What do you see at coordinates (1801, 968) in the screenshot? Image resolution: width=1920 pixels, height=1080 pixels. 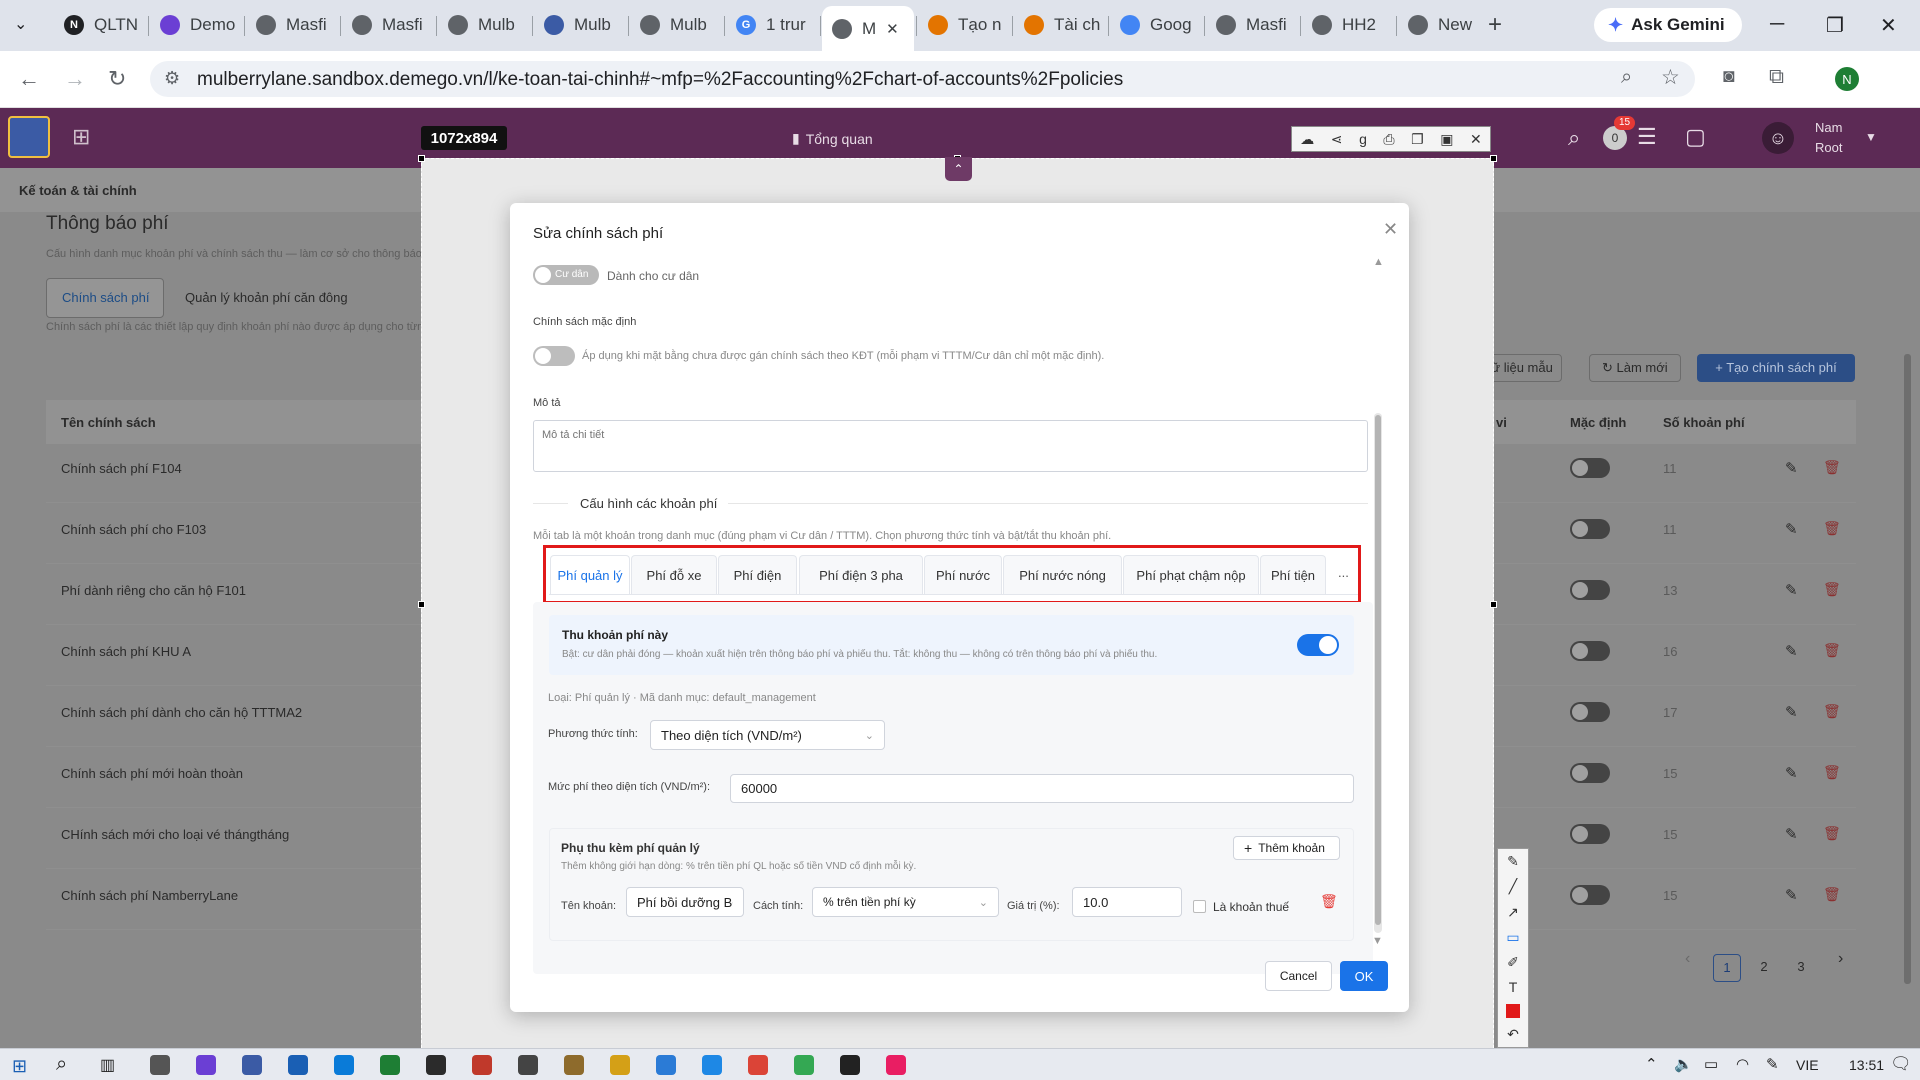 I see `page-number: 3` at bounding box center [1801, 968].